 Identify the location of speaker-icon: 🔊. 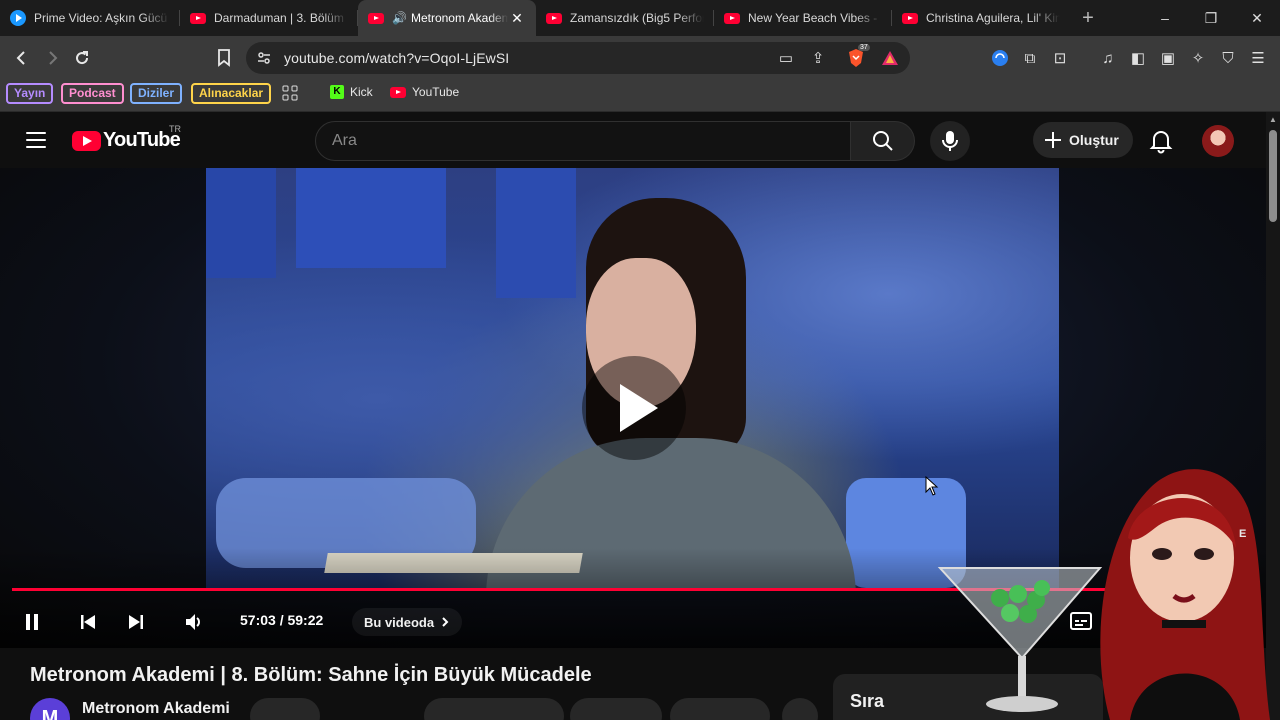
(399, 18).